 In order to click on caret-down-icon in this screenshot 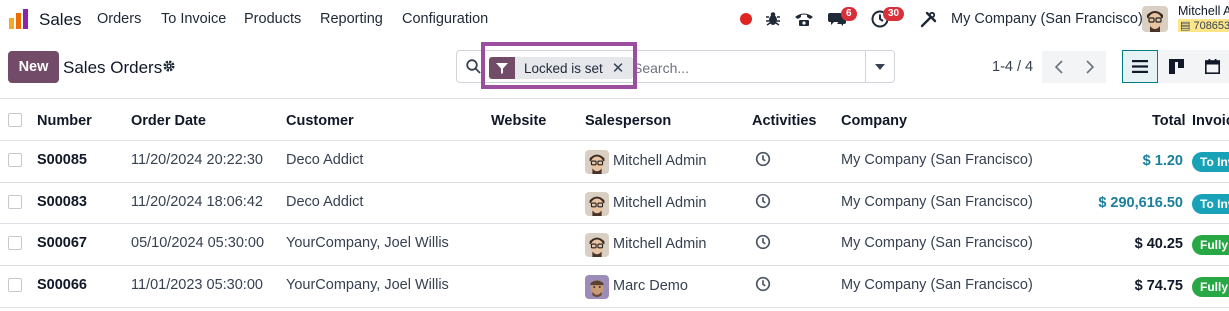, I will do `click(880, 66)`.